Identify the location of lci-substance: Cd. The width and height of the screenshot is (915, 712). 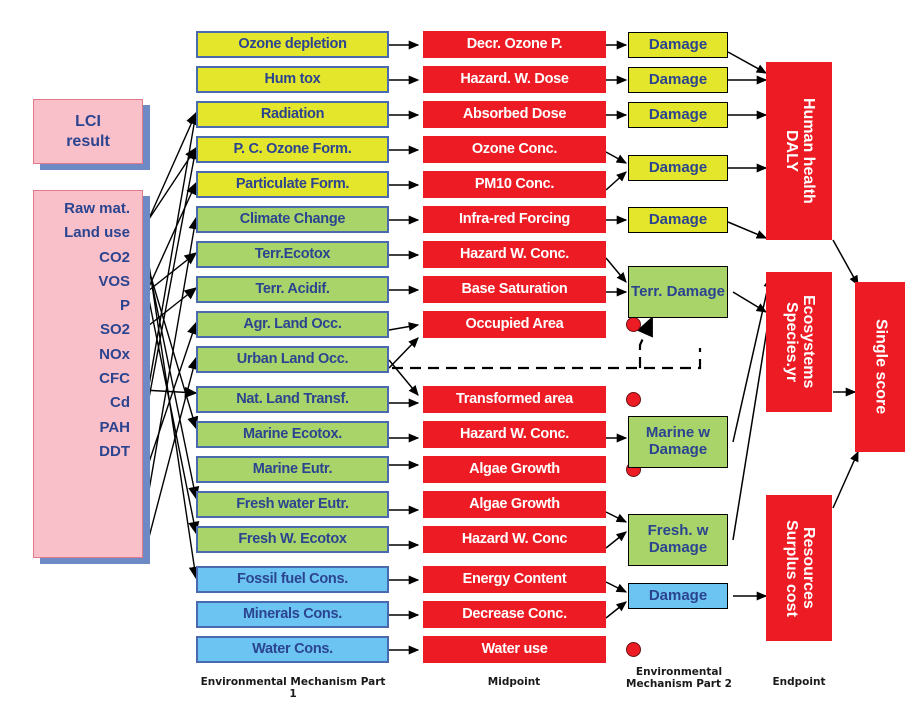
(120, 403).